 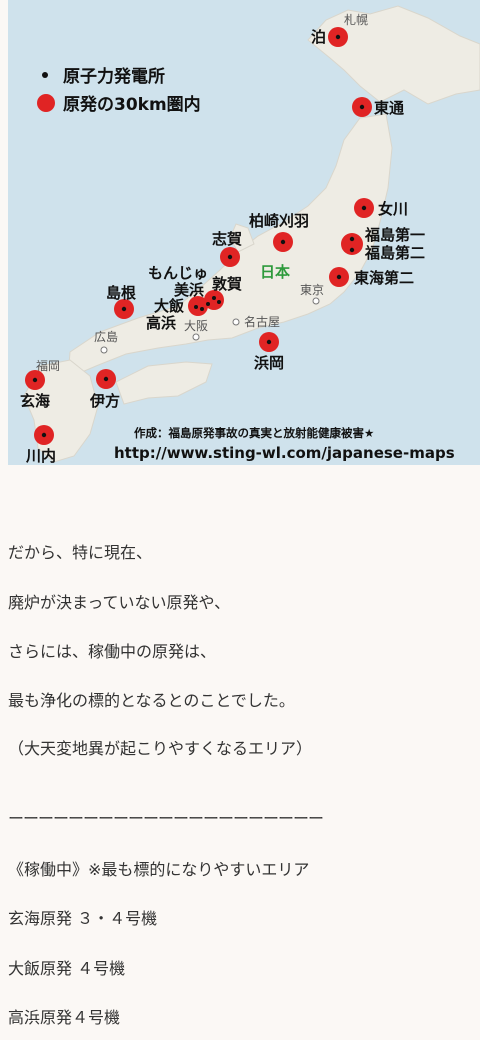 What do you see at coordinates (394, 235) in the screenshot?
I see `label-fukushima1: 福島第一` at bounding box center [394, 235].